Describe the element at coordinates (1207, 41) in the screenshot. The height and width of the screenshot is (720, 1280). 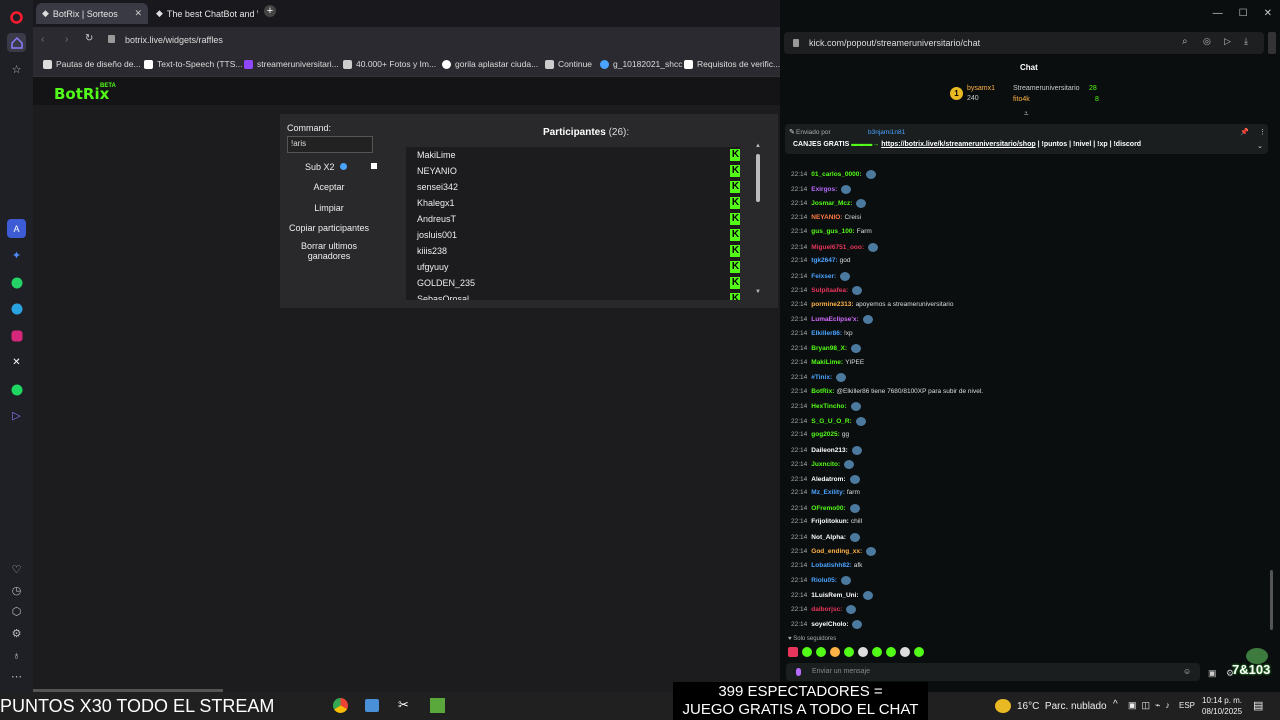
I see `shield-icon: ◎` at that location.